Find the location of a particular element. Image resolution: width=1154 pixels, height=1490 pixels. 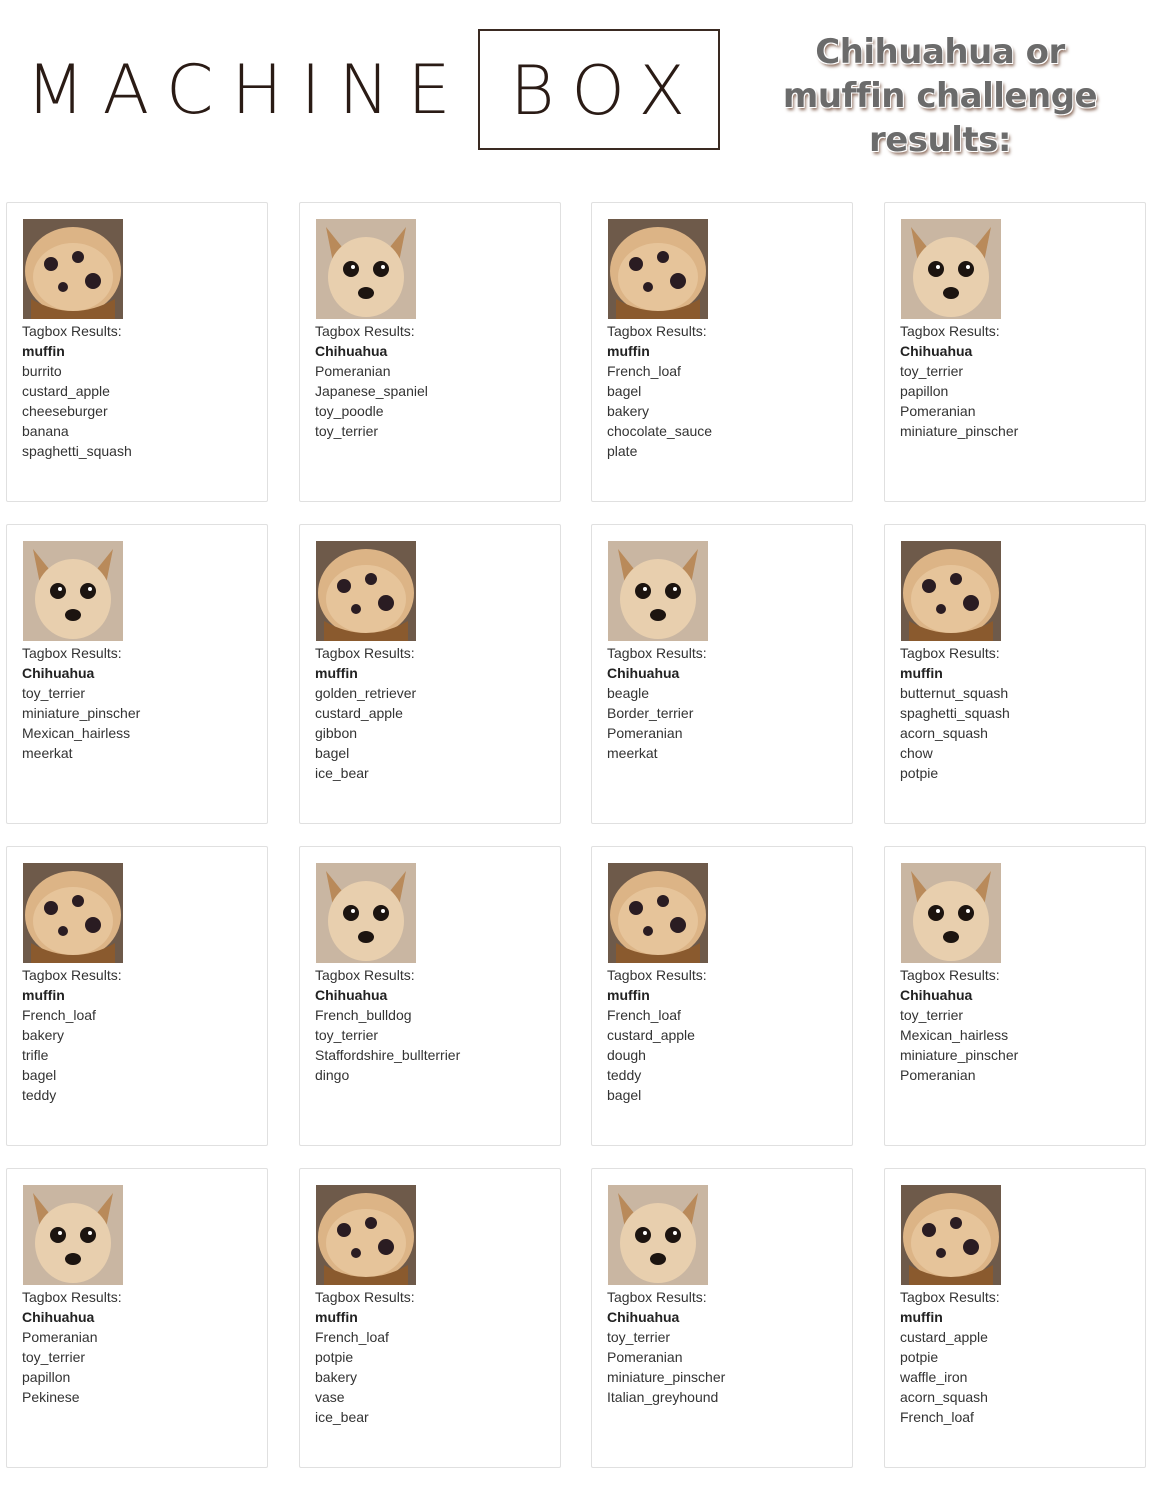

challenge-headline: Chihuahua or muffin challenge results: is located at coordinates (940, 96).